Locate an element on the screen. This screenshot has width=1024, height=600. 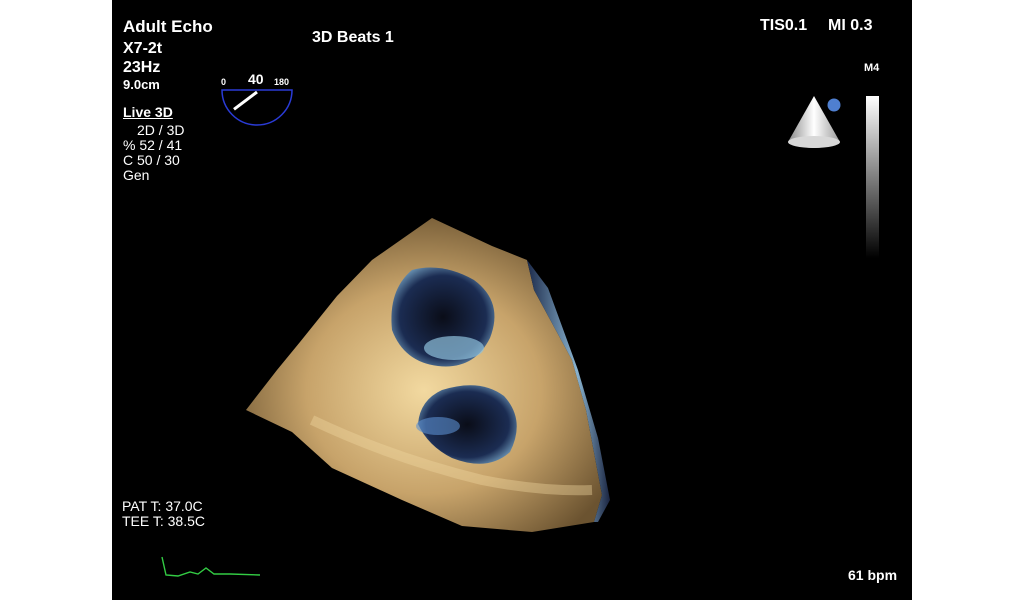
ecg-trace is located at coordinates (211, 566).